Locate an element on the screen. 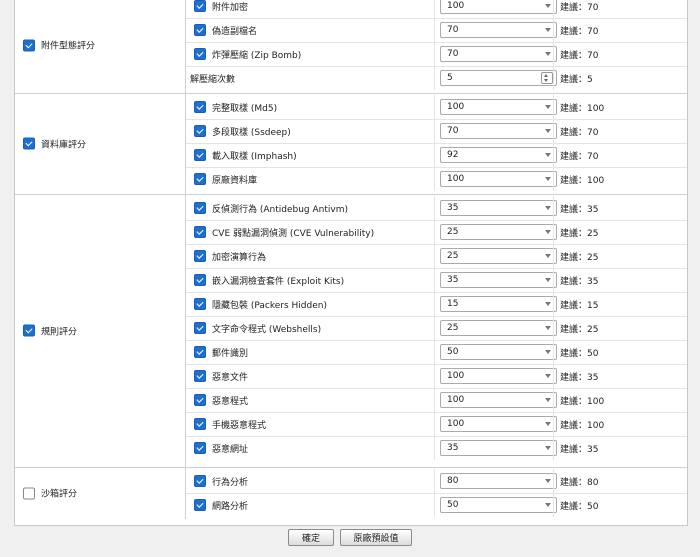  section-sandbox-scoring: 沙箱評分 行為分析 80 建議：80 網路分析 50 建議：50 is located at coordinates (351, 493).